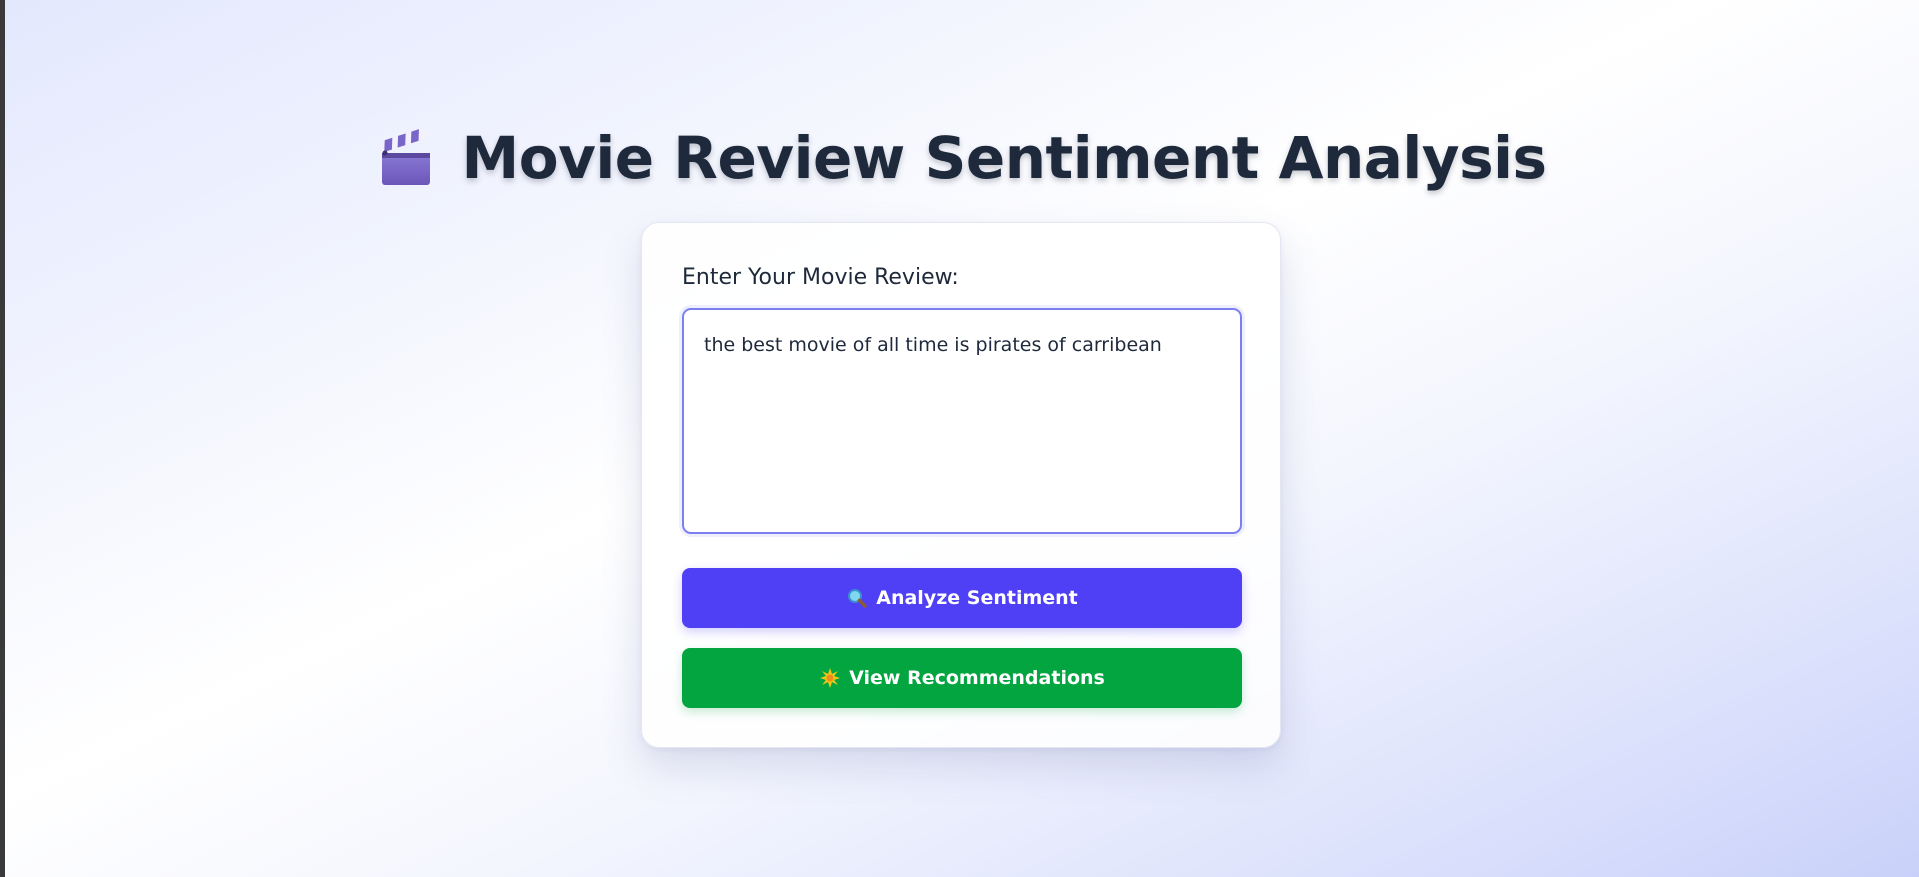 Image resolution: width=1919 pixels, height=877 pixels. Describe the element at coordinates (830, 678) in the screenshot. I see `sparkle-icon` at that location.